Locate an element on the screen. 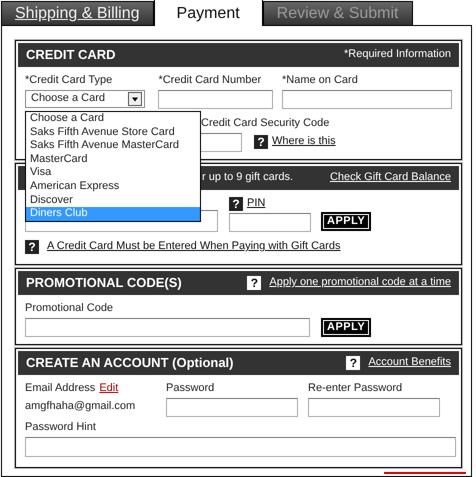 This screenshot has height=477, width=476. field-label: Email Address is located at coordinates (60, 389).